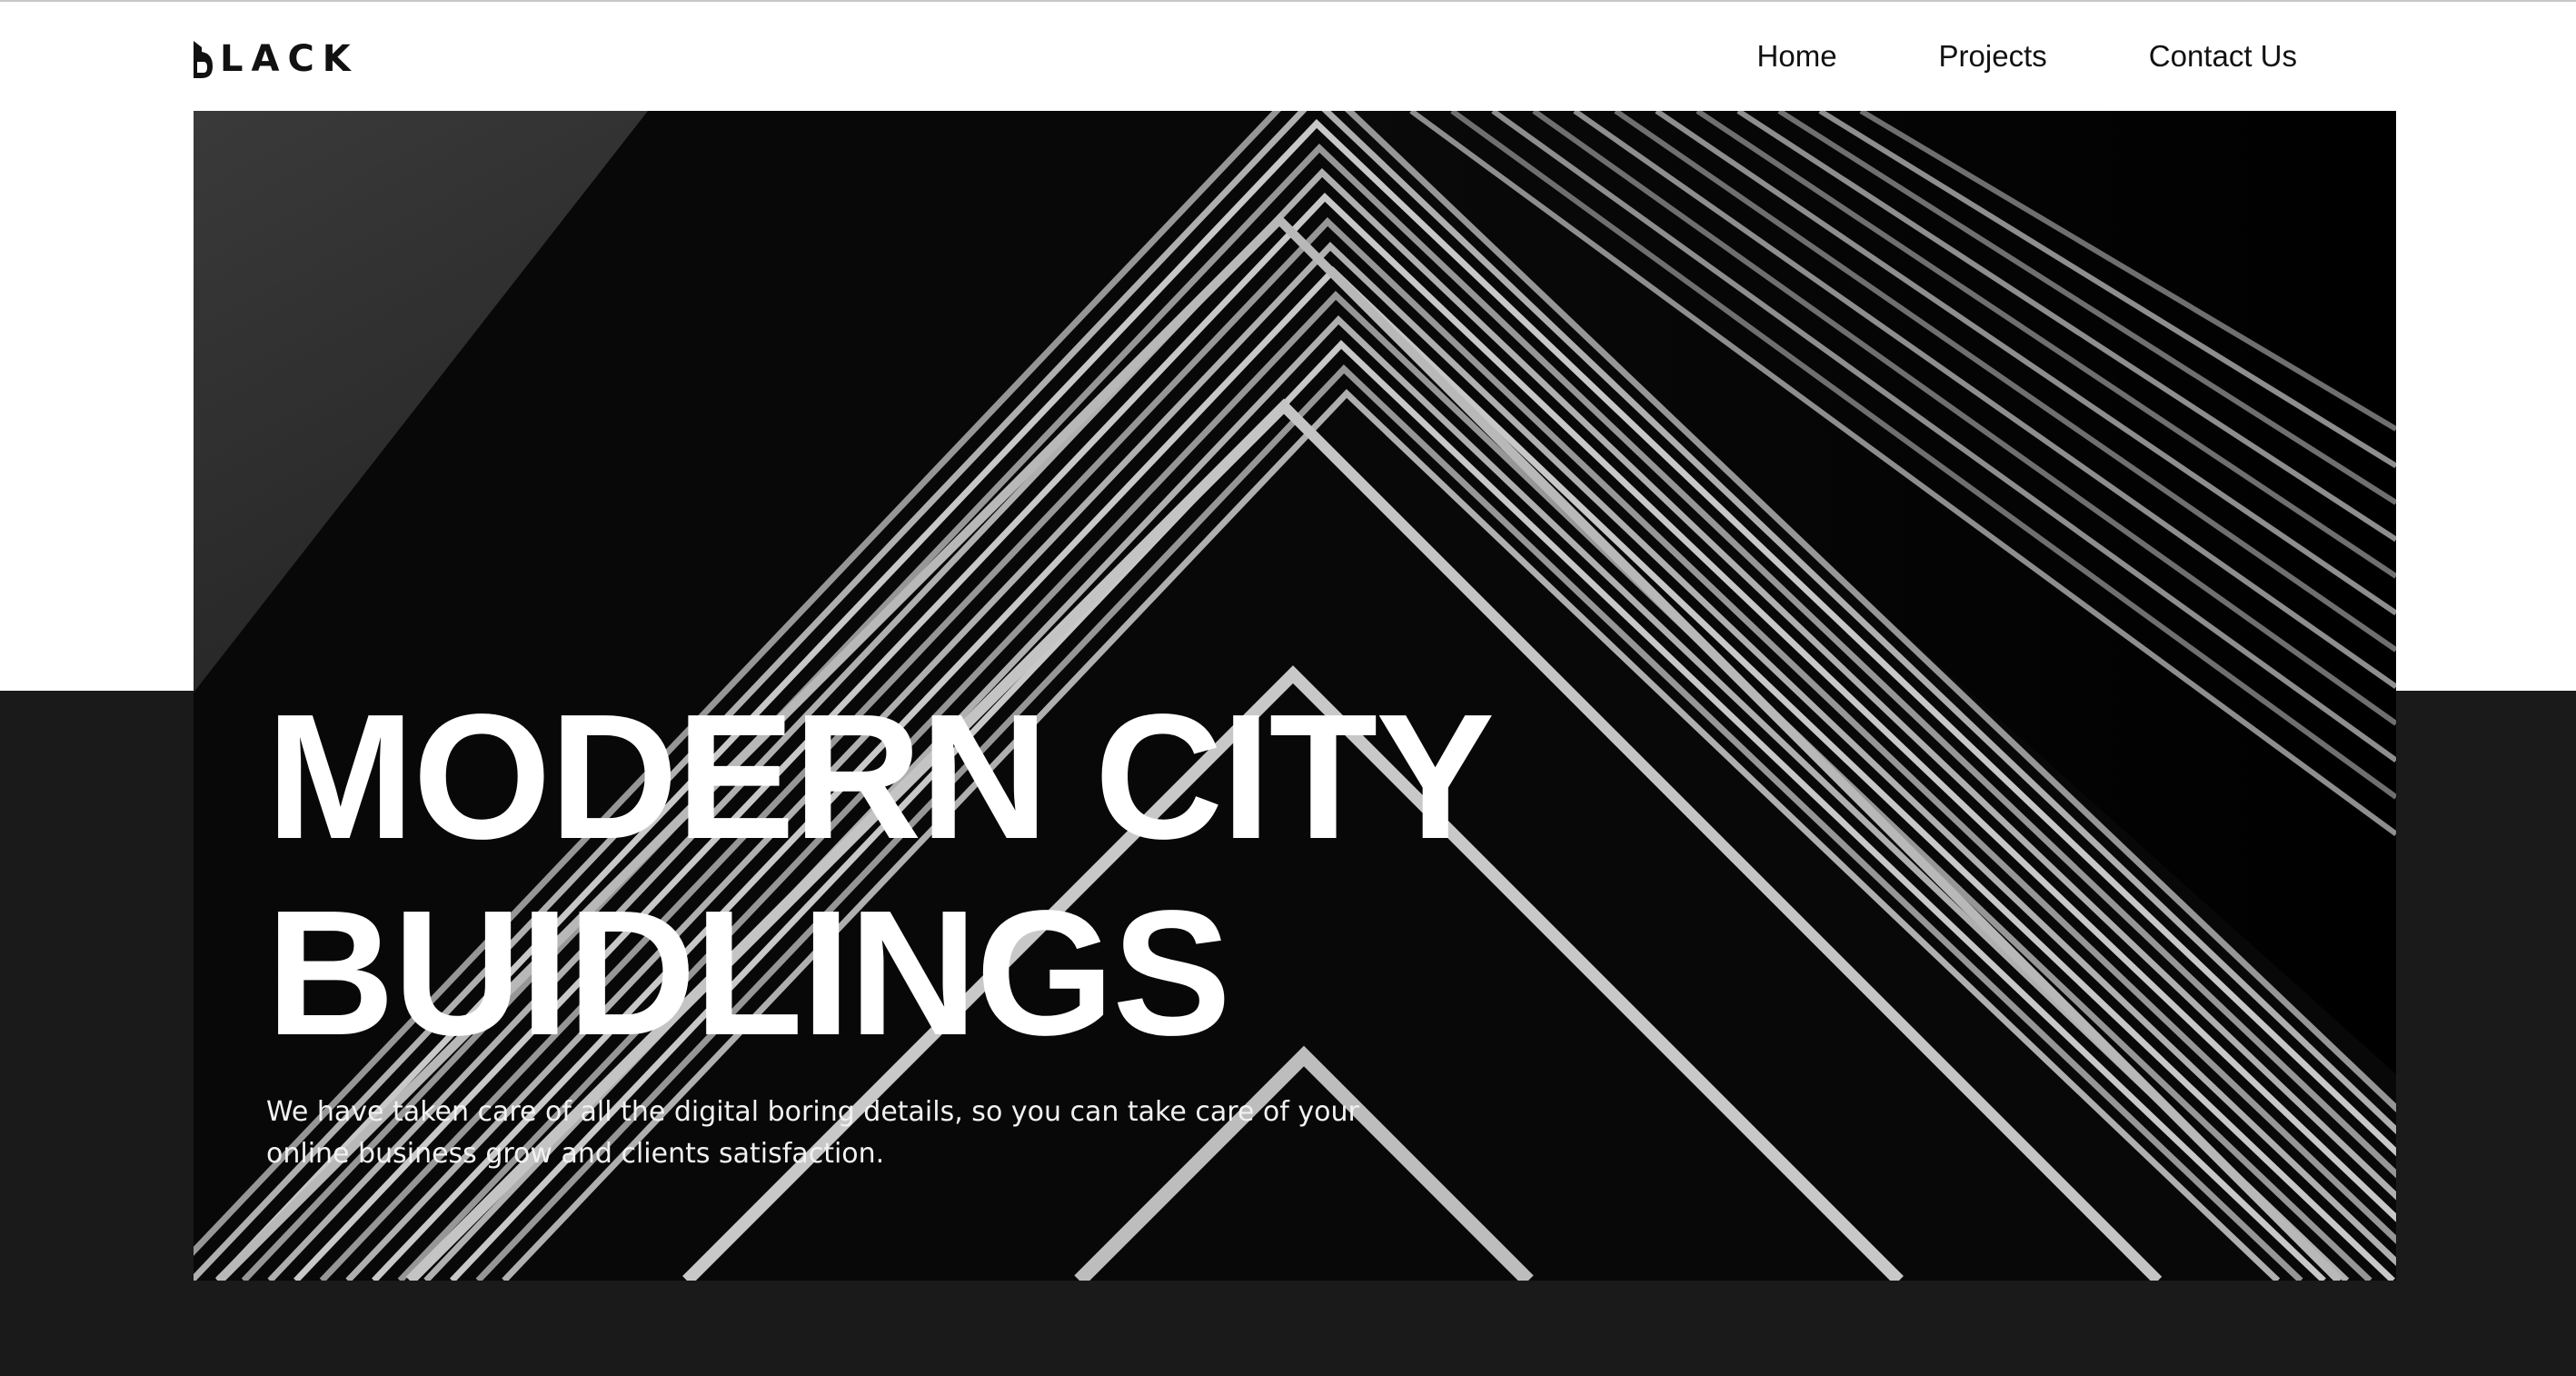 This screenshot has height=1376, width=2576. Describe the element at coordinates (203, 59) in the screenshot. I see `logo-mark-icon` at that location.